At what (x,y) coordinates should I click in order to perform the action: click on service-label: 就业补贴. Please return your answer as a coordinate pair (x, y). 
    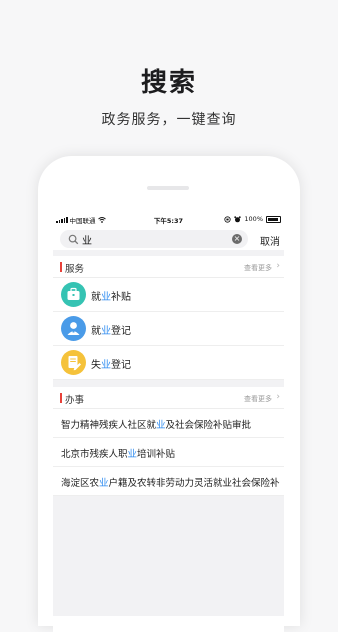
    Looking at the image, I should click on (111, 297).